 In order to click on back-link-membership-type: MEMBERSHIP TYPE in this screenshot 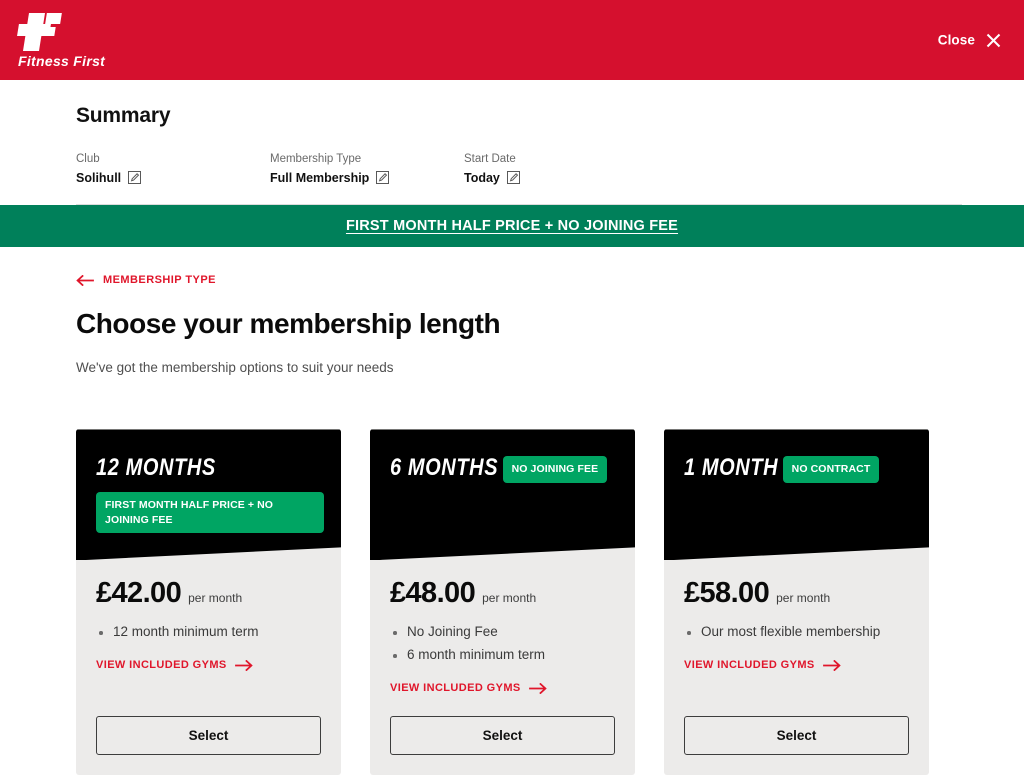, I will do `click(146, 280)`.